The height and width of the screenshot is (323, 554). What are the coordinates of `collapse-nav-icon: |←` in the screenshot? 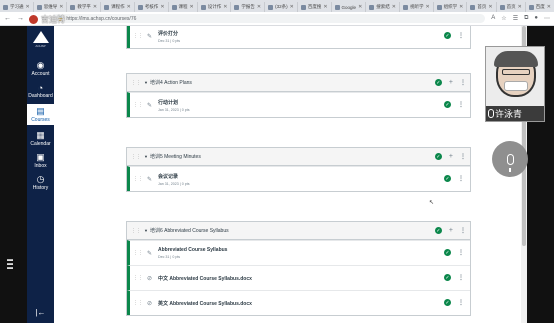 It's located at (40, 312).